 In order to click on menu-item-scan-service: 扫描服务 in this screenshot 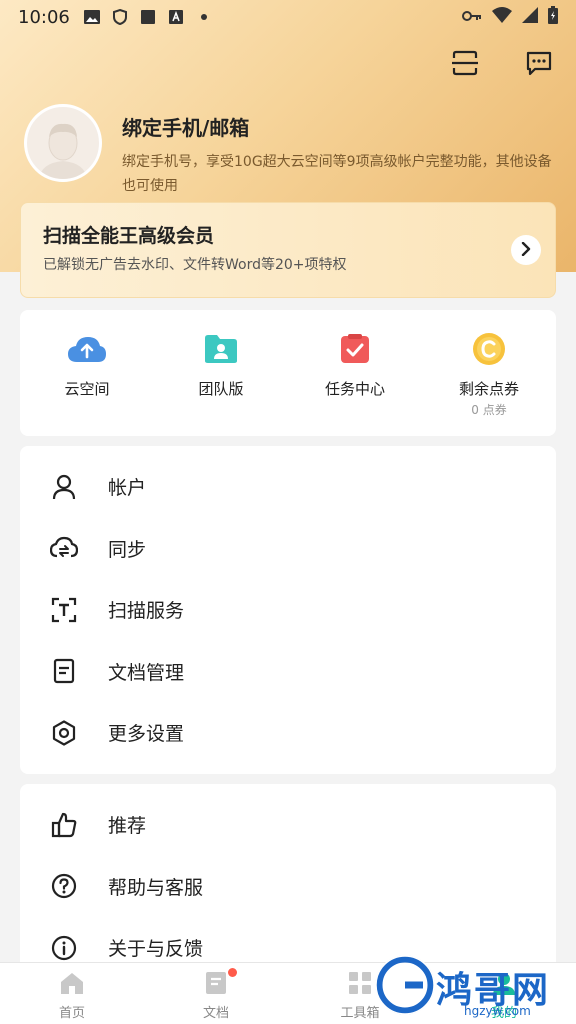, I will do `click(288, 610)`.